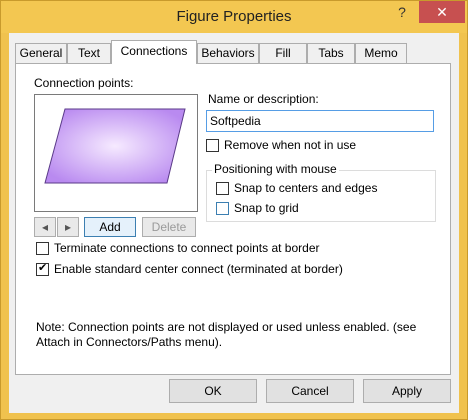 Image resolution: width=468 pixels, height=420 pixels. I want to click on tab-connections: Connections, so click(154, 52).